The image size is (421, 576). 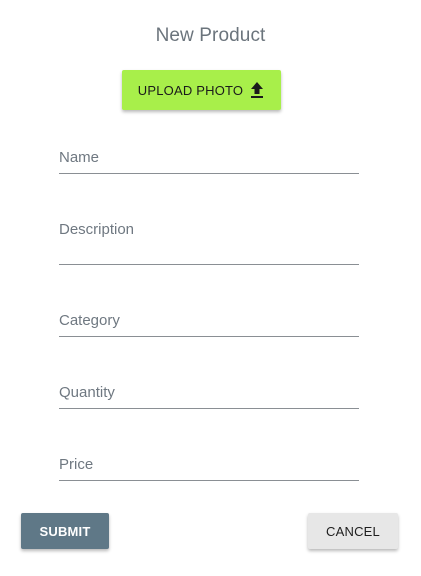 I want to click on name-field: Name, so click(x=209, y=162).